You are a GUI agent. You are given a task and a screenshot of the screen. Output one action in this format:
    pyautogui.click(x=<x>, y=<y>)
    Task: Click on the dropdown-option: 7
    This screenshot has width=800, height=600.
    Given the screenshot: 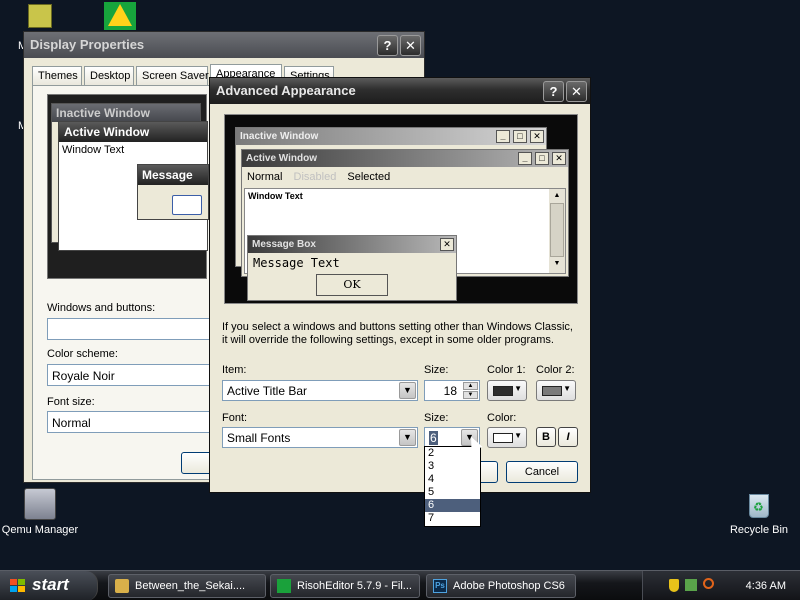 What is the action you would take?
    pyautogui.click(x=452, y=518)
    